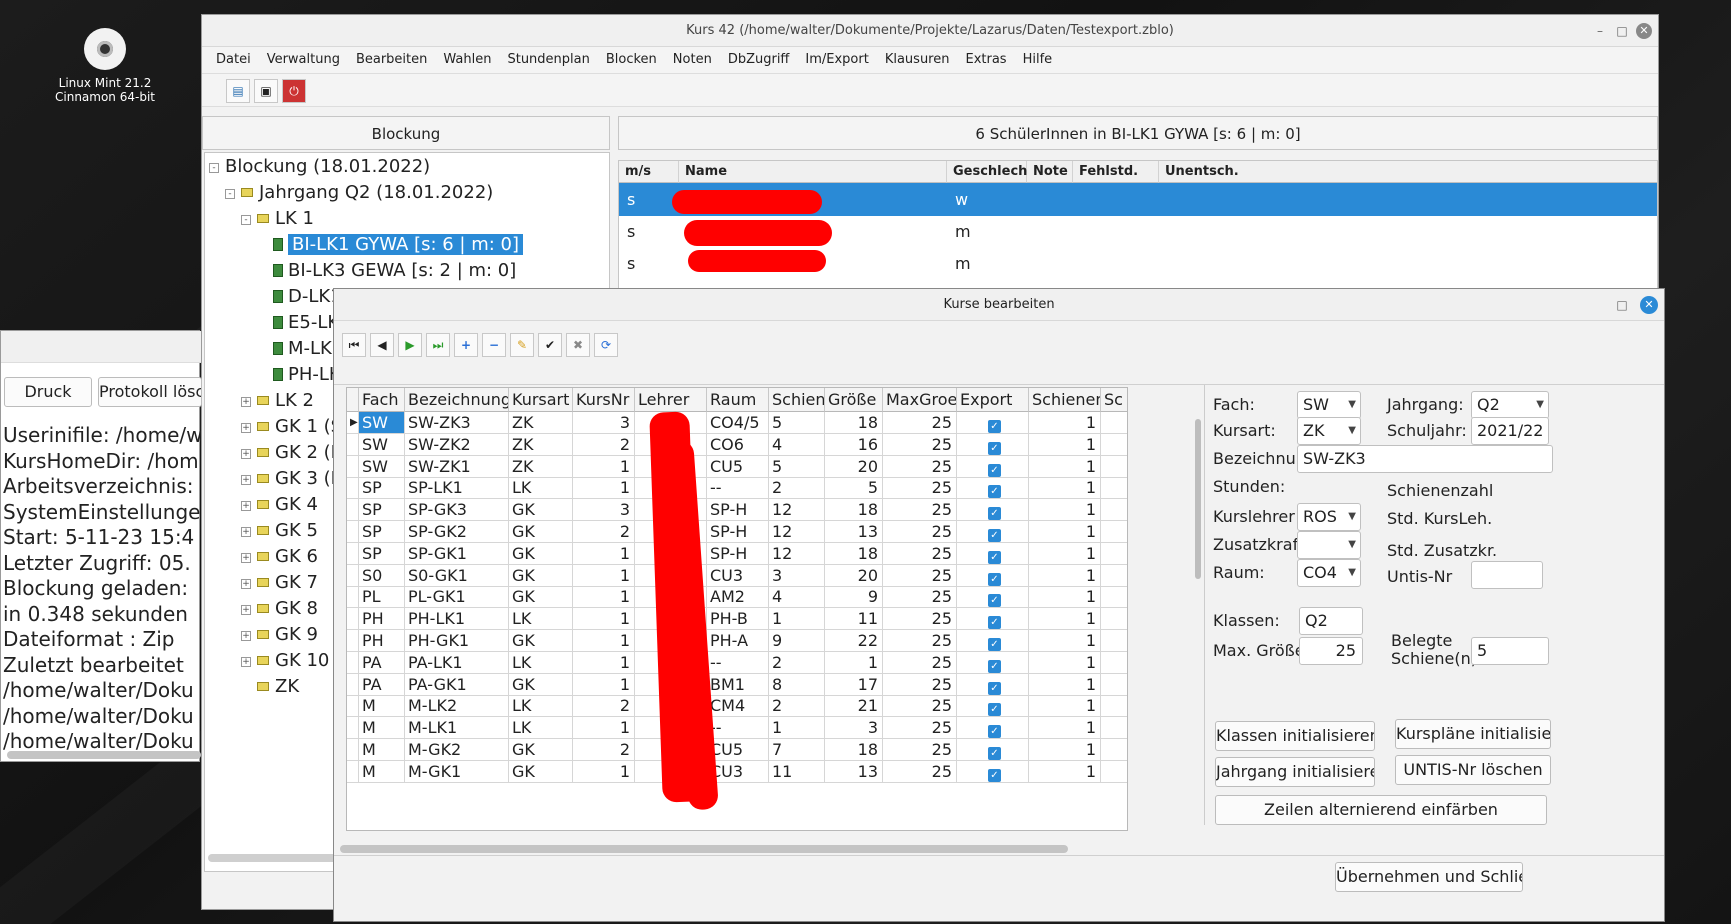 This screenshot has height=924, width=1731. What do you see at coordinates (1329, 517) in the screenshot?
I see `kurslehrer-combo: ROS ▼` at bounding box center [1329, 517].